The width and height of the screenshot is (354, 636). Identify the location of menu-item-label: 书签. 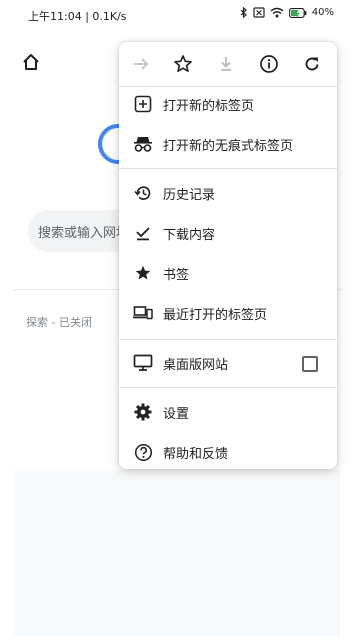
(176, 275).